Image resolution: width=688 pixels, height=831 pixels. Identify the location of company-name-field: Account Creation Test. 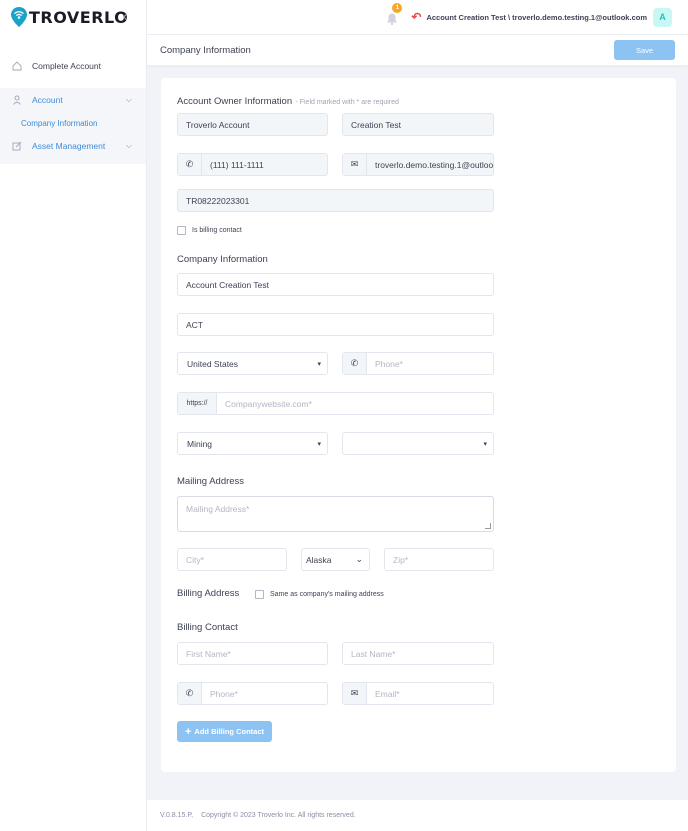
(335, 284).